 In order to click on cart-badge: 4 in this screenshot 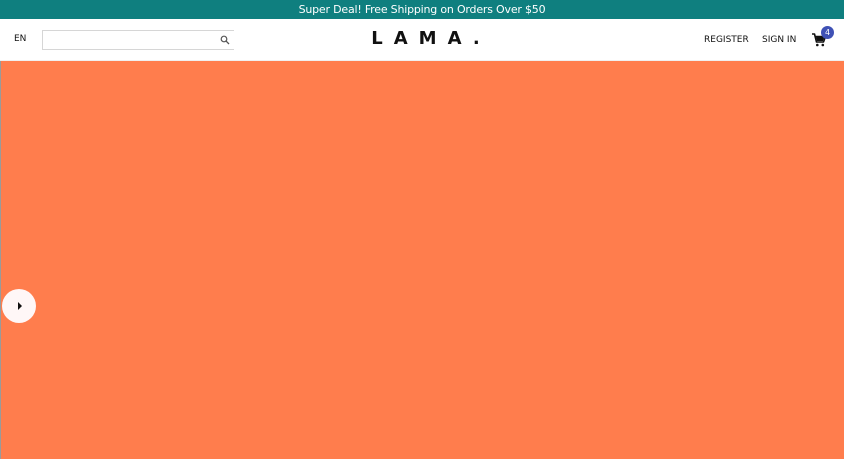, I will do `click(827, 32)`.